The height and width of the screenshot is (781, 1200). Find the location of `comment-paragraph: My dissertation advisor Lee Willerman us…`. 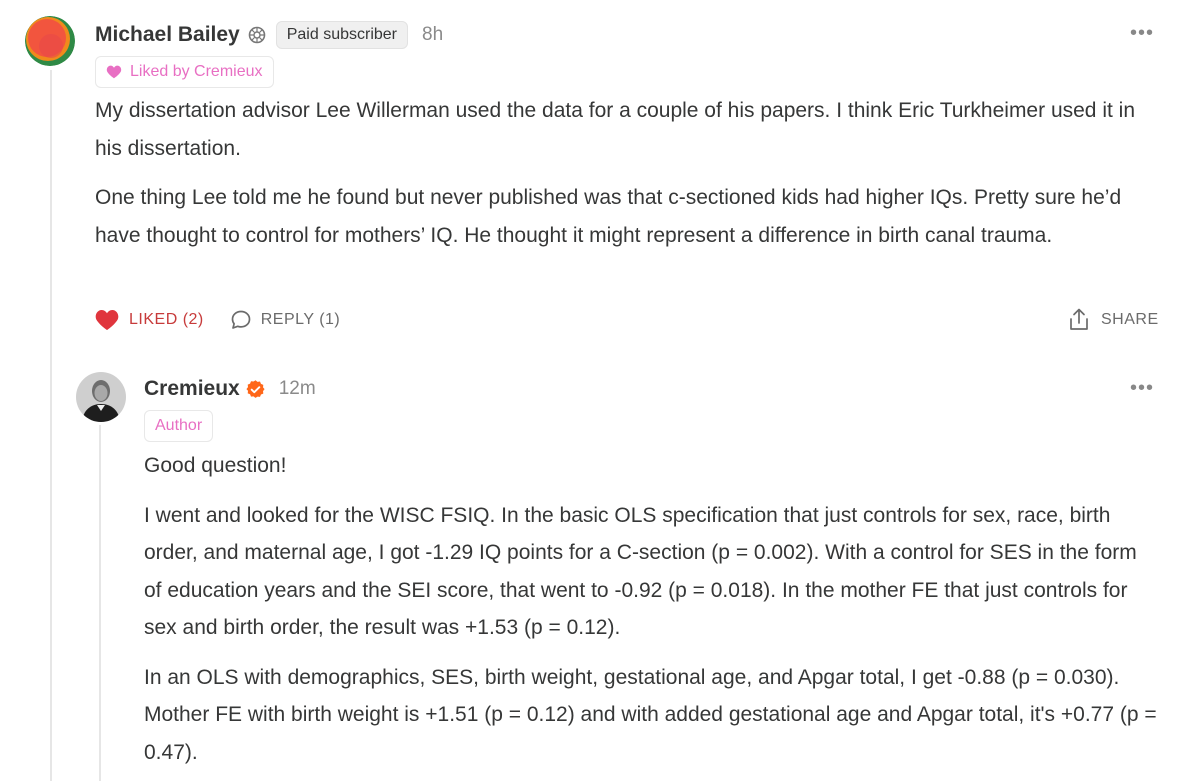

comment-paragraph: My dissertation advisor Lee Willerman us… is located at coordinates (615, 129).